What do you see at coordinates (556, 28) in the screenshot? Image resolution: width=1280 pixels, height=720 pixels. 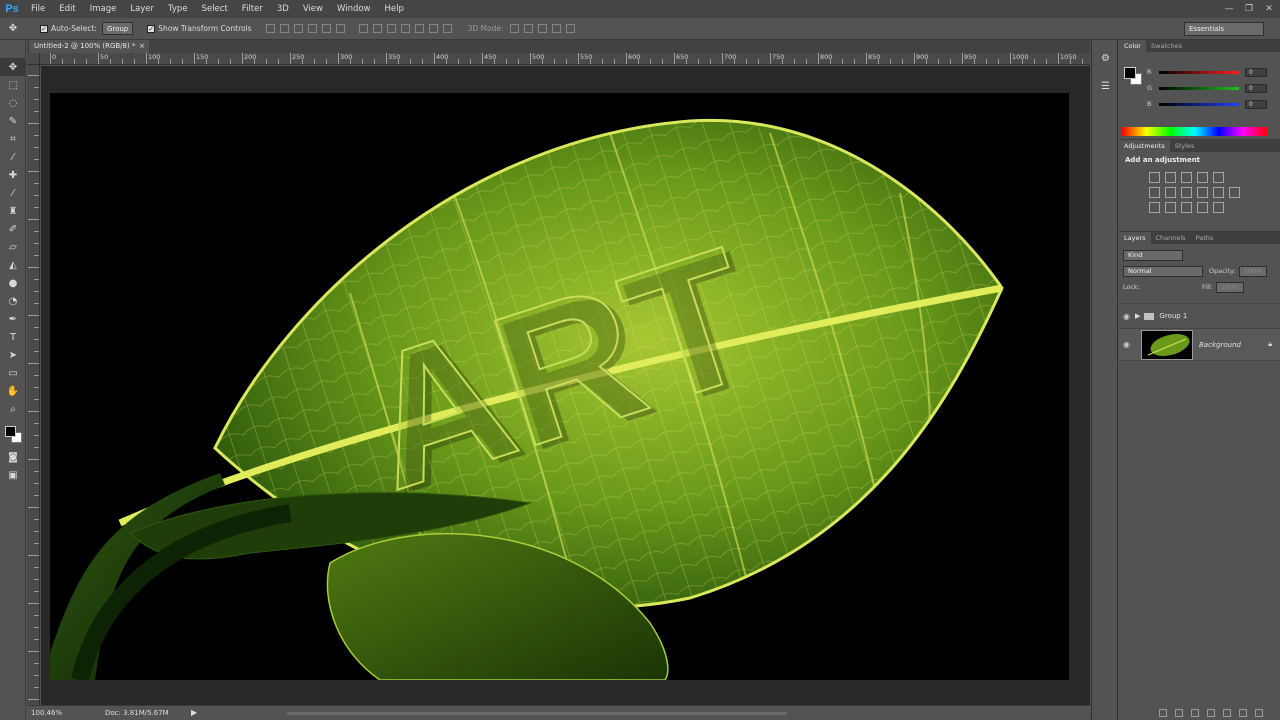 I see `3d-slide-icon` at bounding box center [556, 28].